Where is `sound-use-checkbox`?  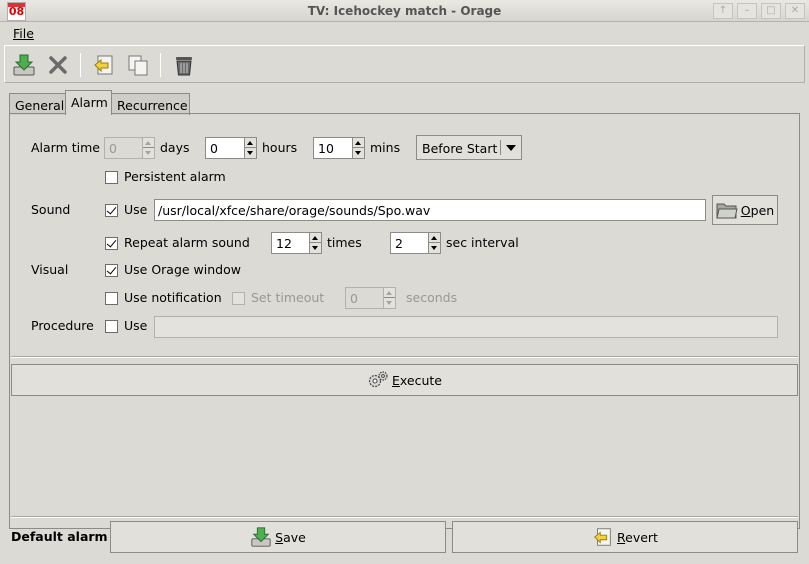 sound-use-checkbox is located at coordinates (111, 210).